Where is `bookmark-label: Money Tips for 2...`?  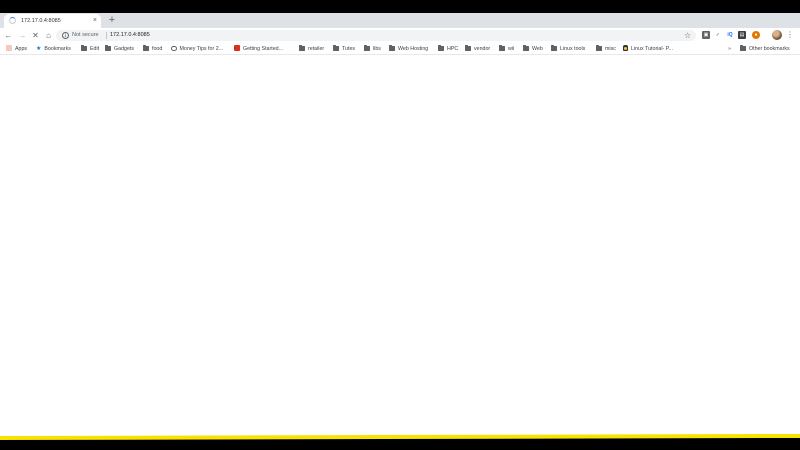
bookmark-label: Money Tips for 2... is located at coordinates (201, 49).